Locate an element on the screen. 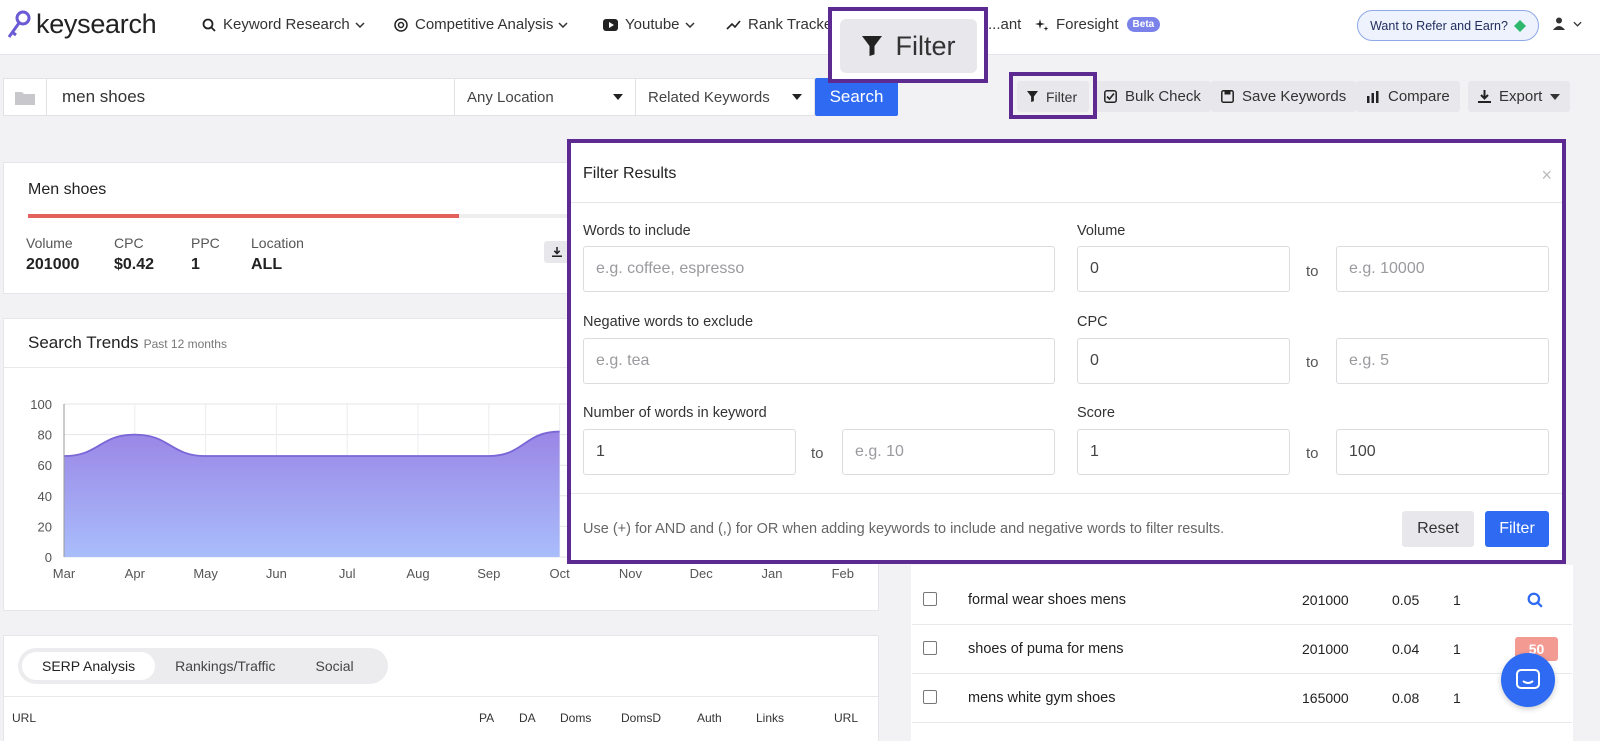  table-row: formal wear shoes mens 201000 0.05 1 is located at coordinates (1242, 600).